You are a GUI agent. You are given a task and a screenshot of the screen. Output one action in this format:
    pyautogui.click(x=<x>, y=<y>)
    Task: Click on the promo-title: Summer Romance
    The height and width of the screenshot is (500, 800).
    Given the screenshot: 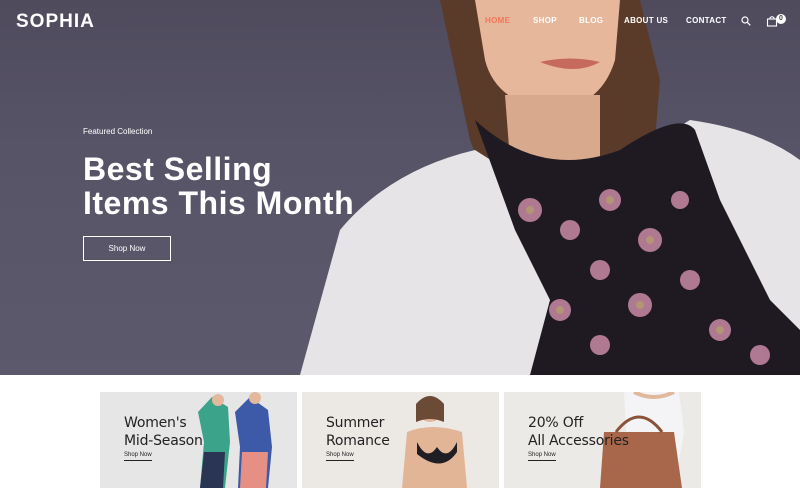 What is the action you would take?
    pyautogui.click(x=381, y=432)
    